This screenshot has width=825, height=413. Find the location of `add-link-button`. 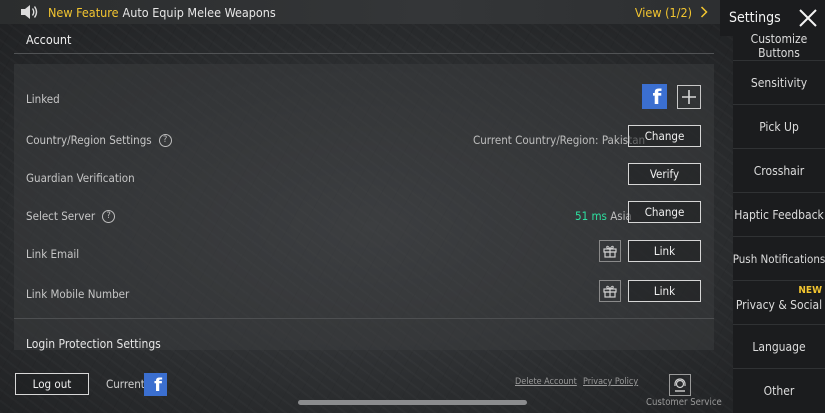

add-link-button is located at coordinates (689, 97).